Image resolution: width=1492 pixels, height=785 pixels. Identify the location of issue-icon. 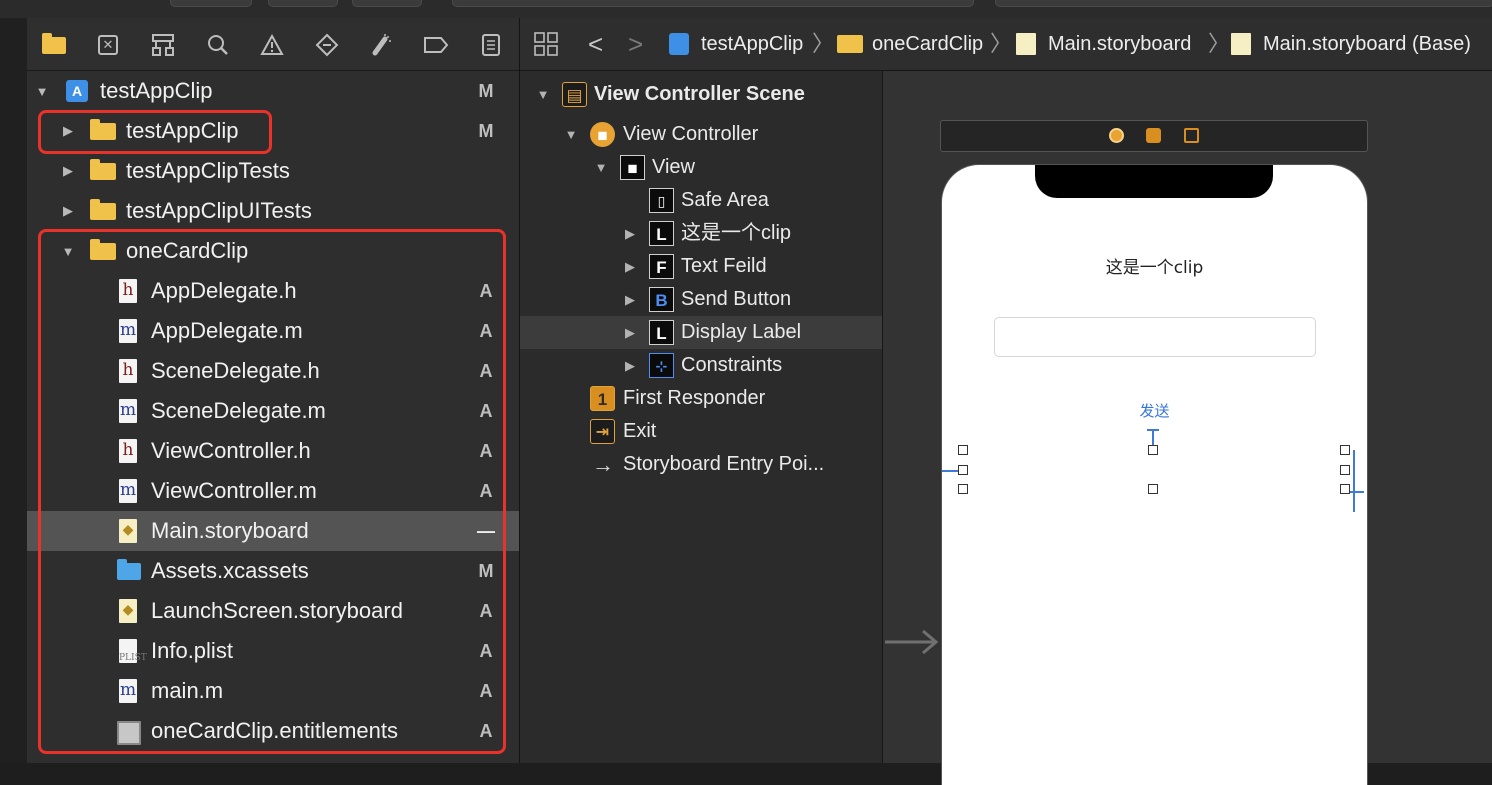
(272, 45).